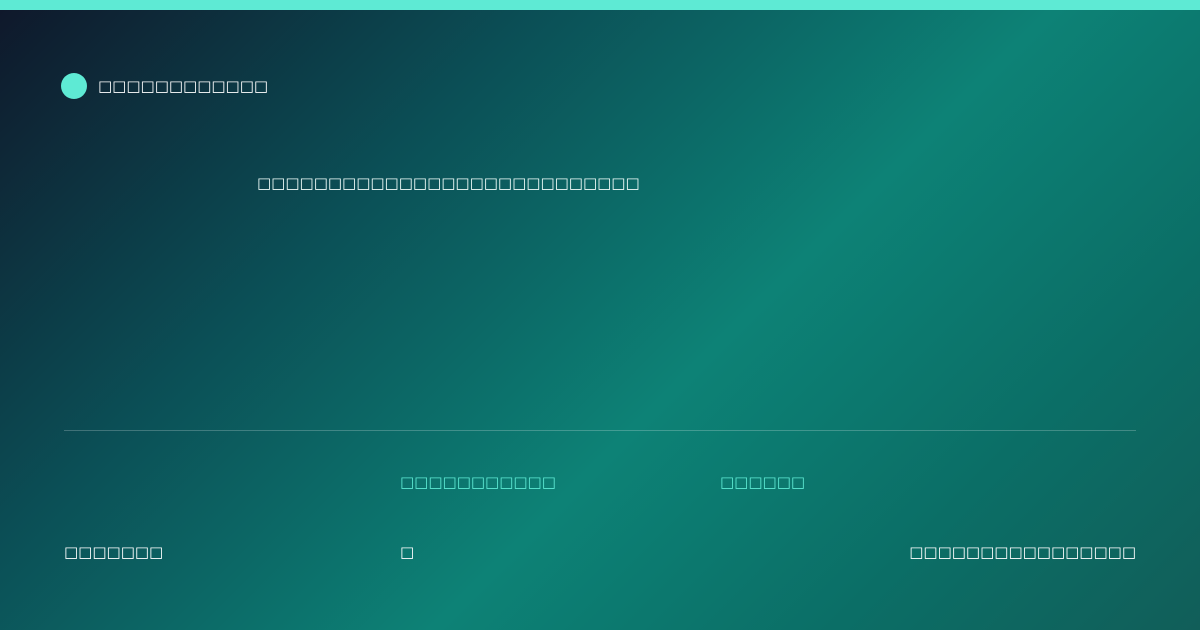 The height and width of the screenshot is (630, 1200). What do you see at coordinates (600, 5) in the screenshot?
I see `top-accent-bar` at bounding box center [600, 5].